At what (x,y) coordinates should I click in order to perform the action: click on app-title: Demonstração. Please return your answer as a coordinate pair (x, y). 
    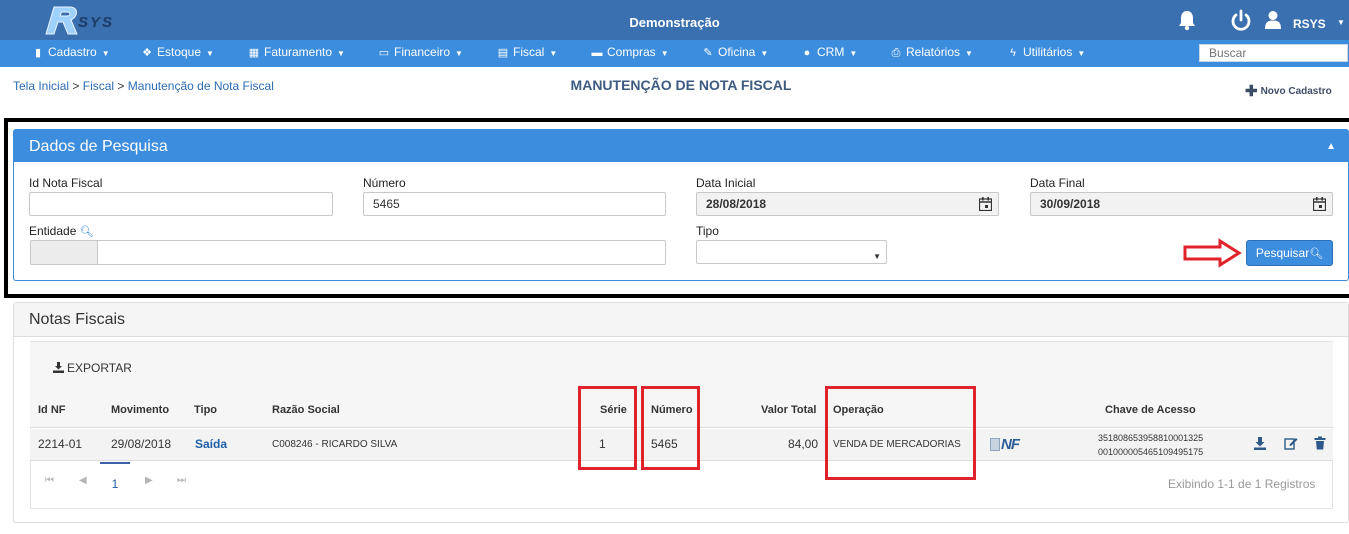
    Looking at the image, I should click on (674, 22).